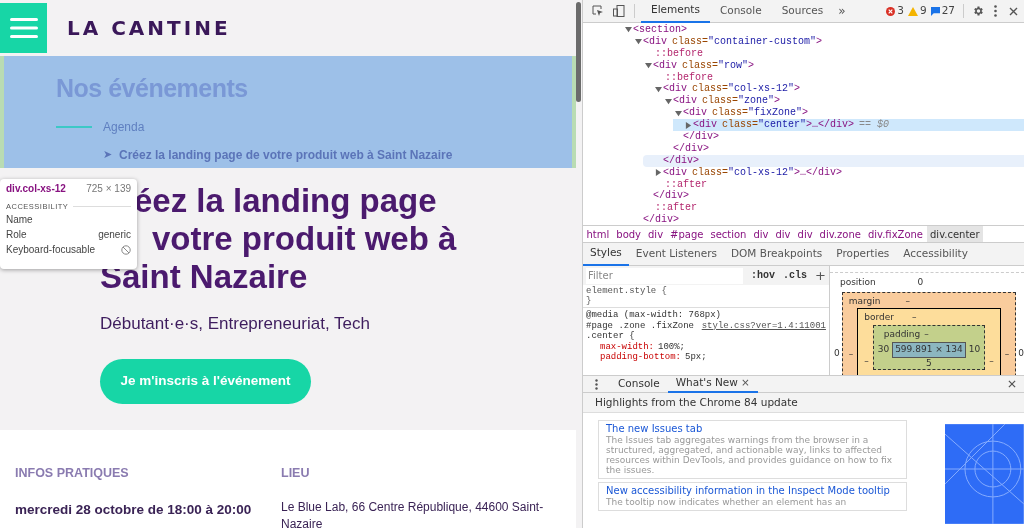  What do you see at coordinates (676, 254) in the screenshot?
I see `panel-tab: Event Listeners` at bounding box center [676, 254].